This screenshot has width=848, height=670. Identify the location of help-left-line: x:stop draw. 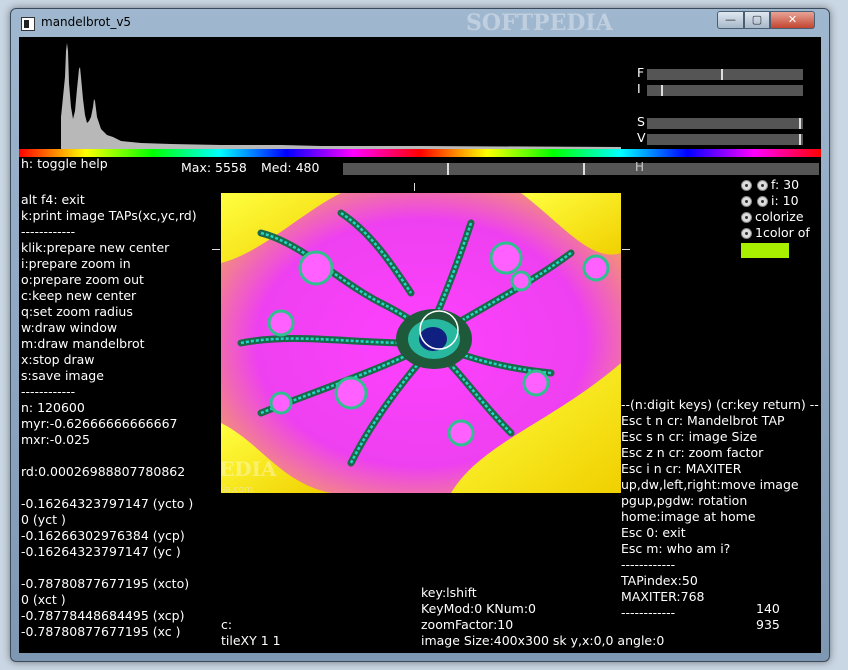
(58, 359).